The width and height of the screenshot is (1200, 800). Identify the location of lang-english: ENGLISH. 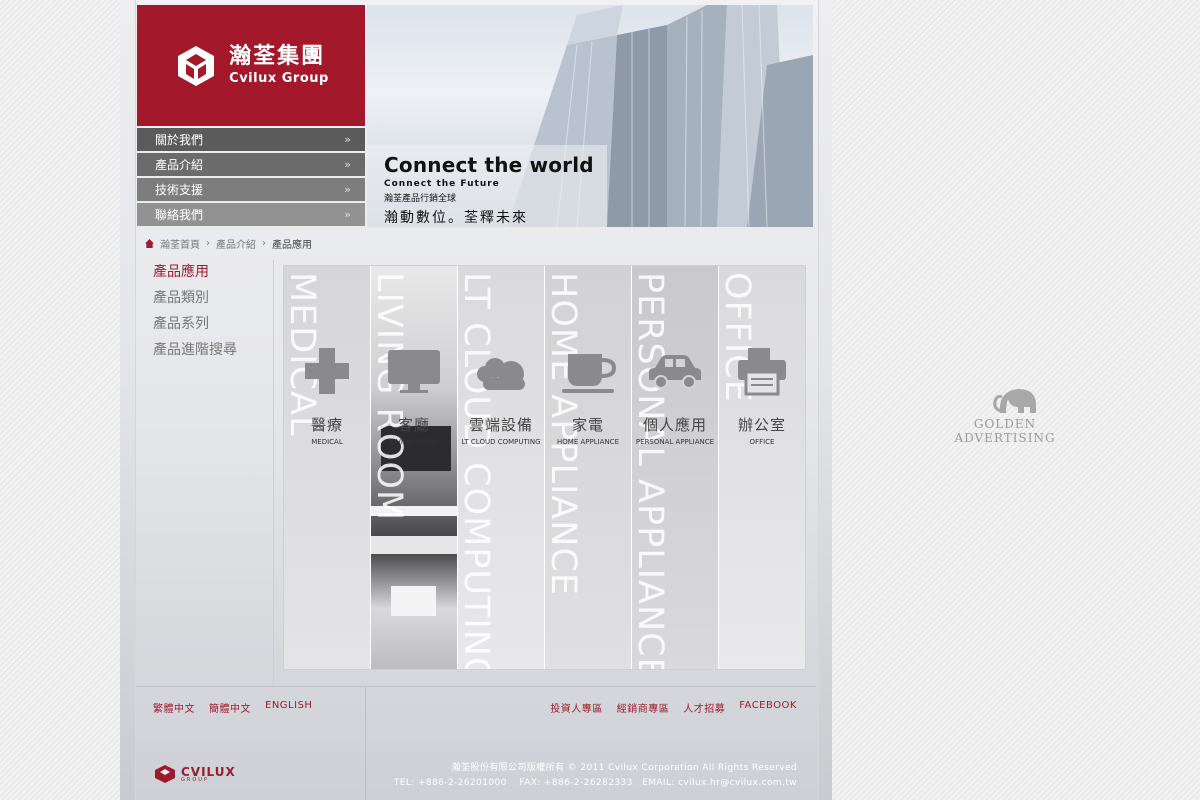
(288, 707).